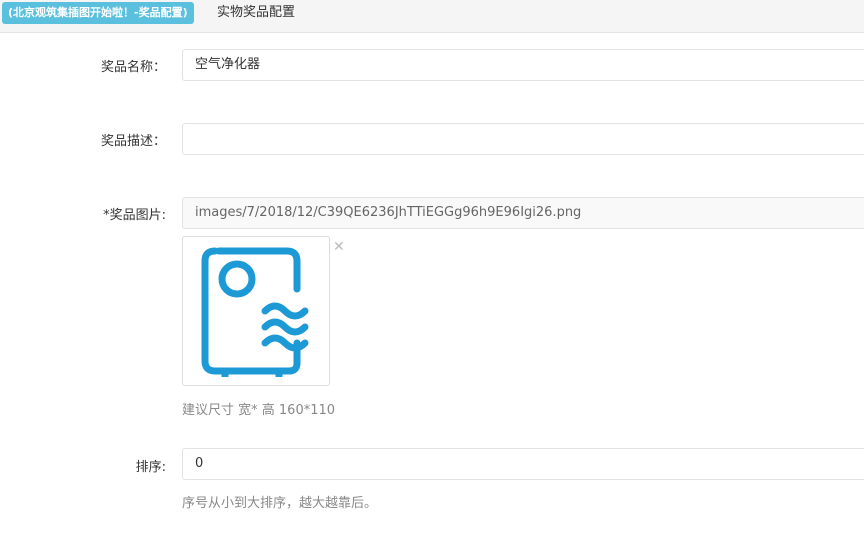 The width and height of the screenshot is (864, 536). I want to click on prize-name-input: 空气净化器, so click(523, 65).